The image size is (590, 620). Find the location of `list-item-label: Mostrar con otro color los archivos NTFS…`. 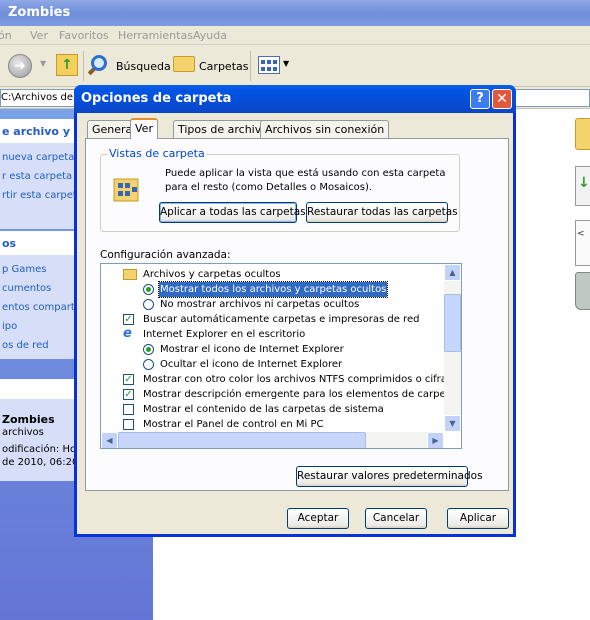

list-item-label: Mostrar con otro color los archivos NTFS… is located at coordinates (302, 379).